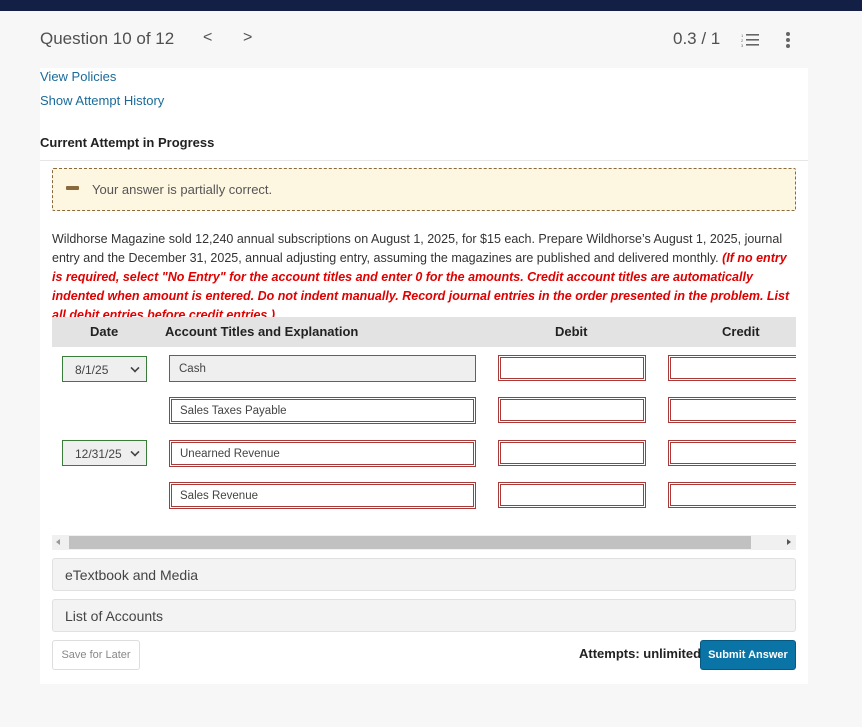 The width and height of the screenshot is (862, 727). I want to click on attempts-label: Attempts: unlimited, so click(640, 653).